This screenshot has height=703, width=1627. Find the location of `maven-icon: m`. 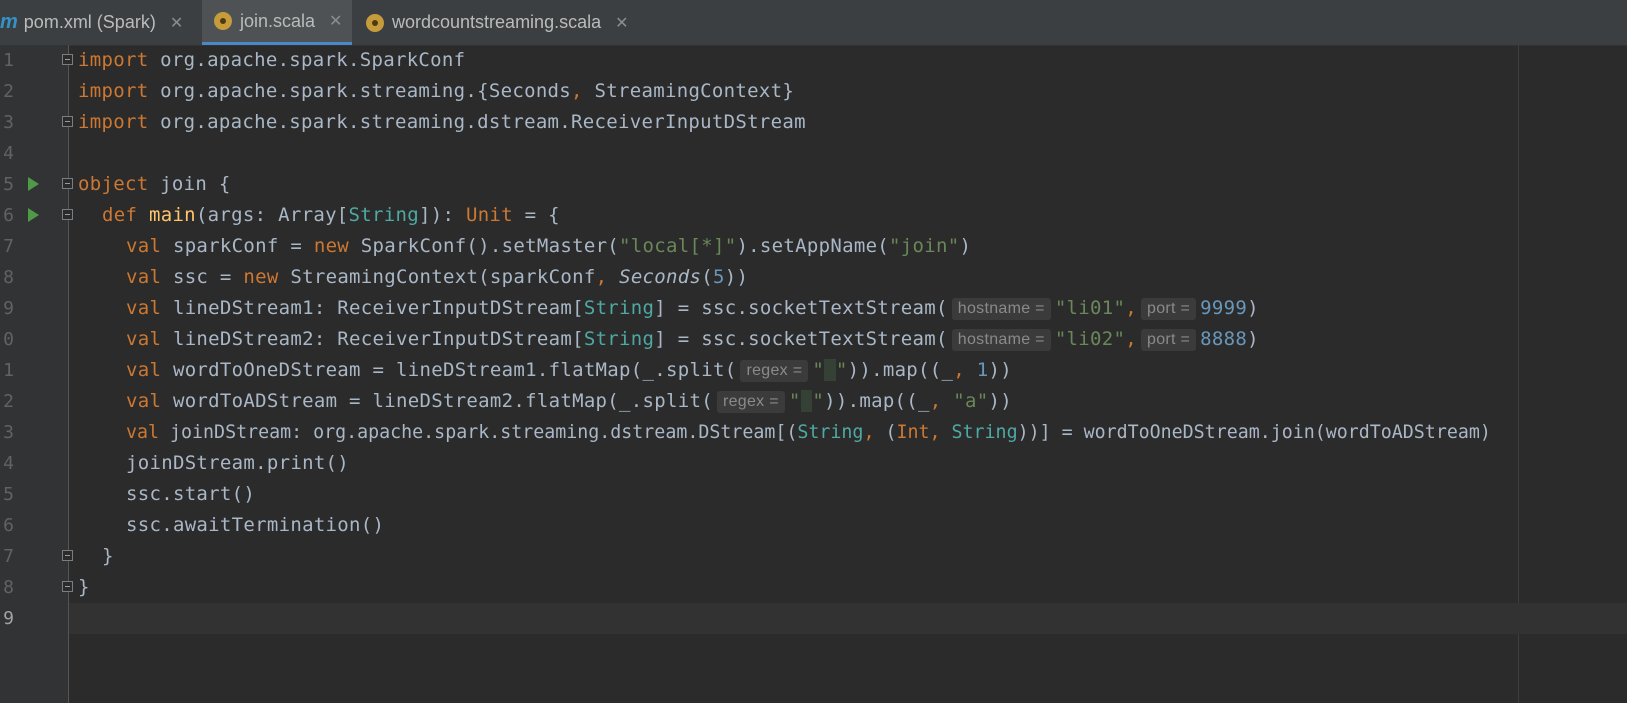

maven-icon: m is located at coordinates (9, 22).